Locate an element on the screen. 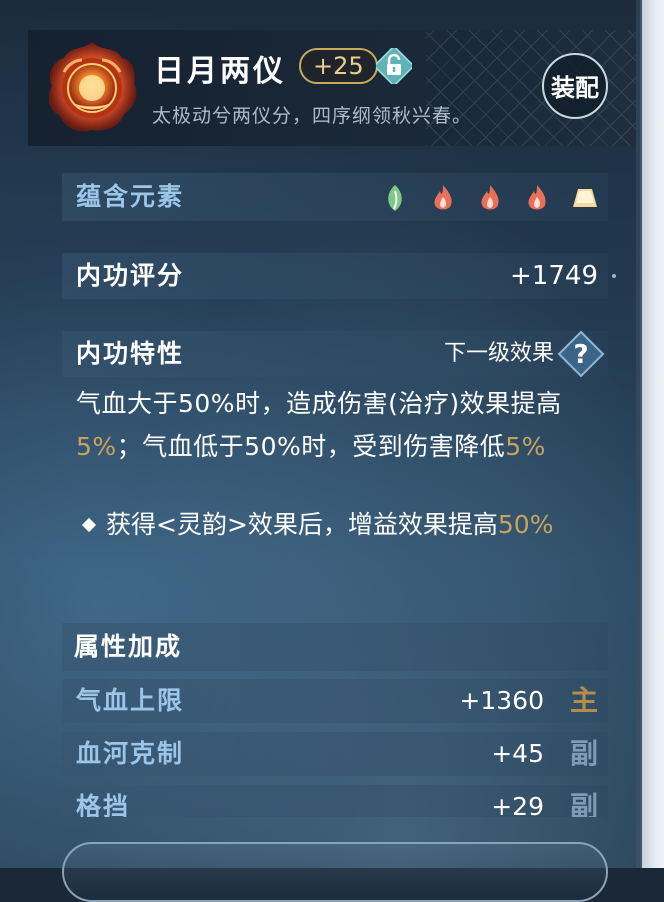  question-help-icon: ? is located at coordinates (581, 354).